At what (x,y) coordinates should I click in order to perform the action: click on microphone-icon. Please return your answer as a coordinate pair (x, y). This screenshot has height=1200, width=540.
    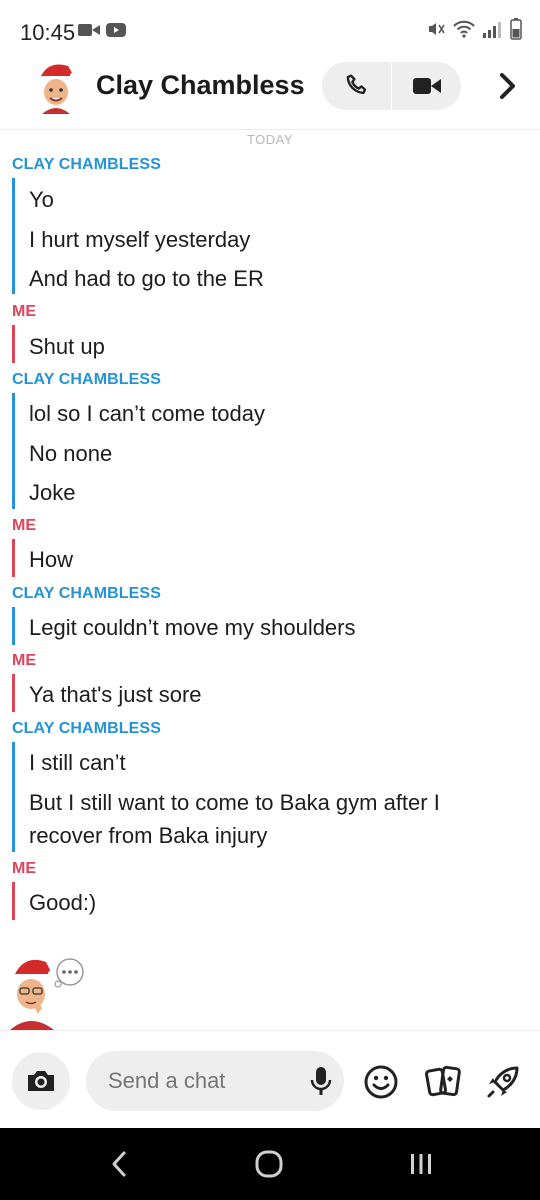
    Looking at the image, I should click on (321, 1081).